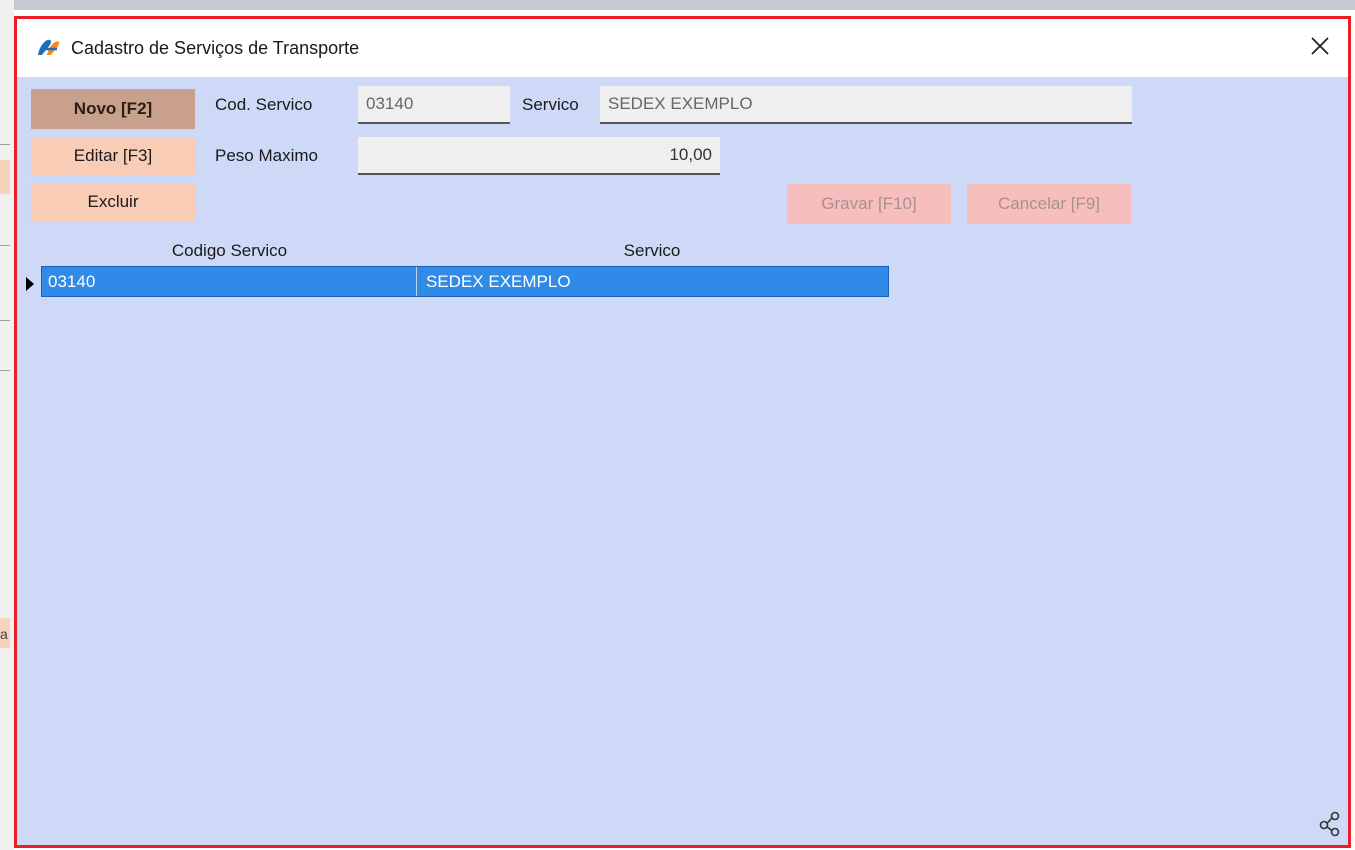  What do you see at coordinates (682, 48) in the screenshot?
I see `title-bar: Cadastro de Serviços de Transporte` at bounding box center [682, 48].